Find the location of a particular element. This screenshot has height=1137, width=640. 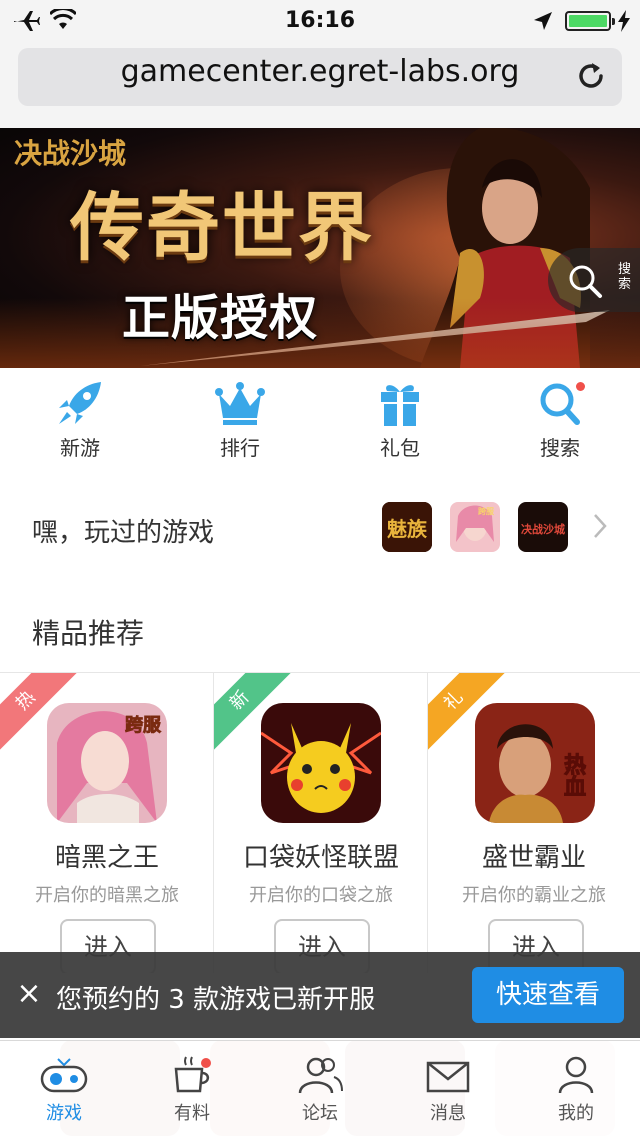

quick-nav-new-games: 新游 is located at coordinates (80, 425).